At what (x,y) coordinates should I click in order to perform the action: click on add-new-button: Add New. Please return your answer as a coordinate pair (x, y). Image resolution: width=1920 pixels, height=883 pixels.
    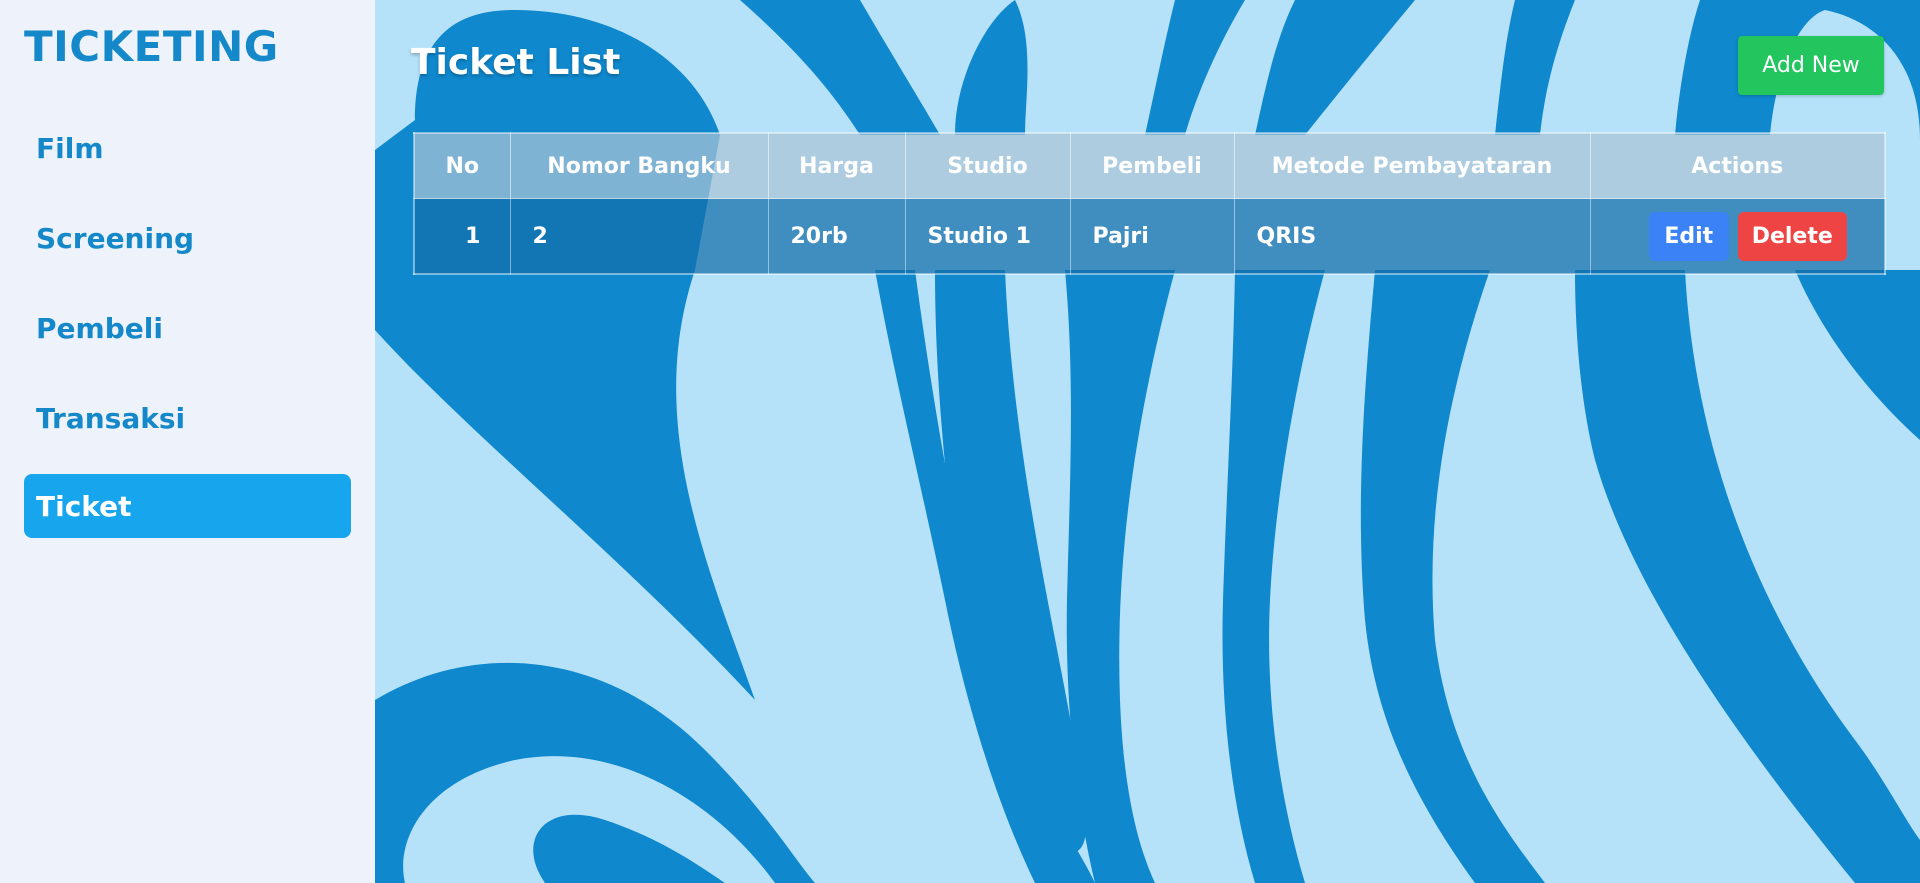
    Looking at the image, I should click on (1811, 65).